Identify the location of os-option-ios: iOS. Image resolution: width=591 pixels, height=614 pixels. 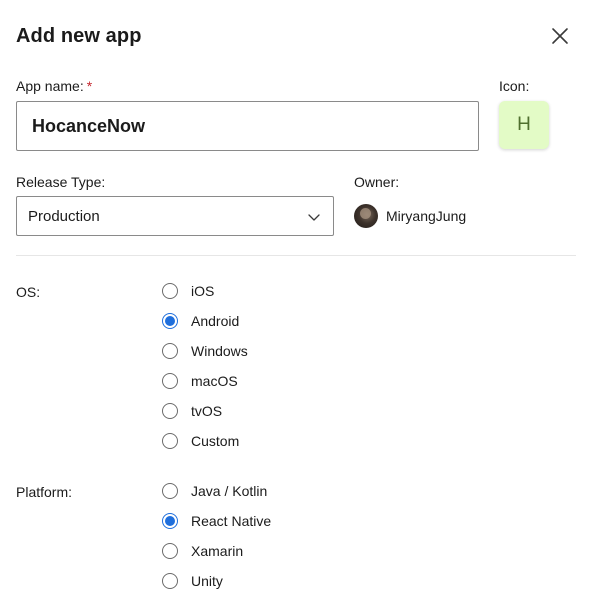
(188, 291).